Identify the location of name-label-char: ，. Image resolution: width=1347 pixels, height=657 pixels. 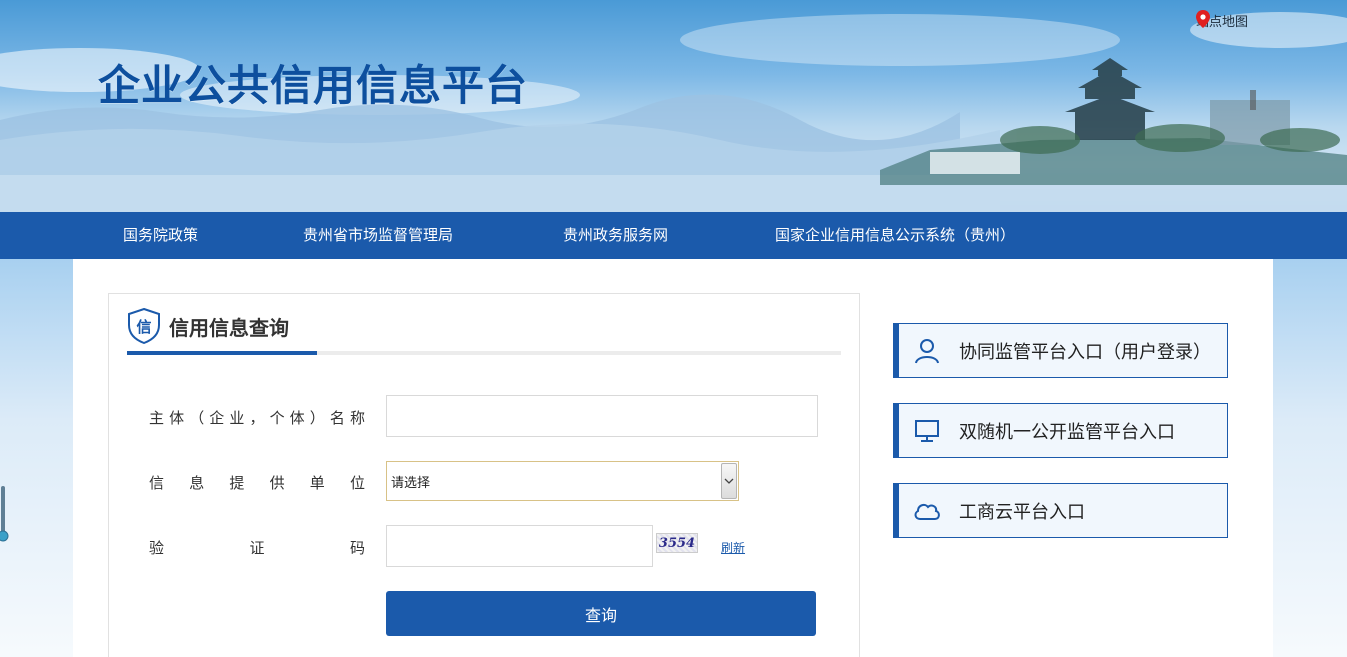
(257, 418).